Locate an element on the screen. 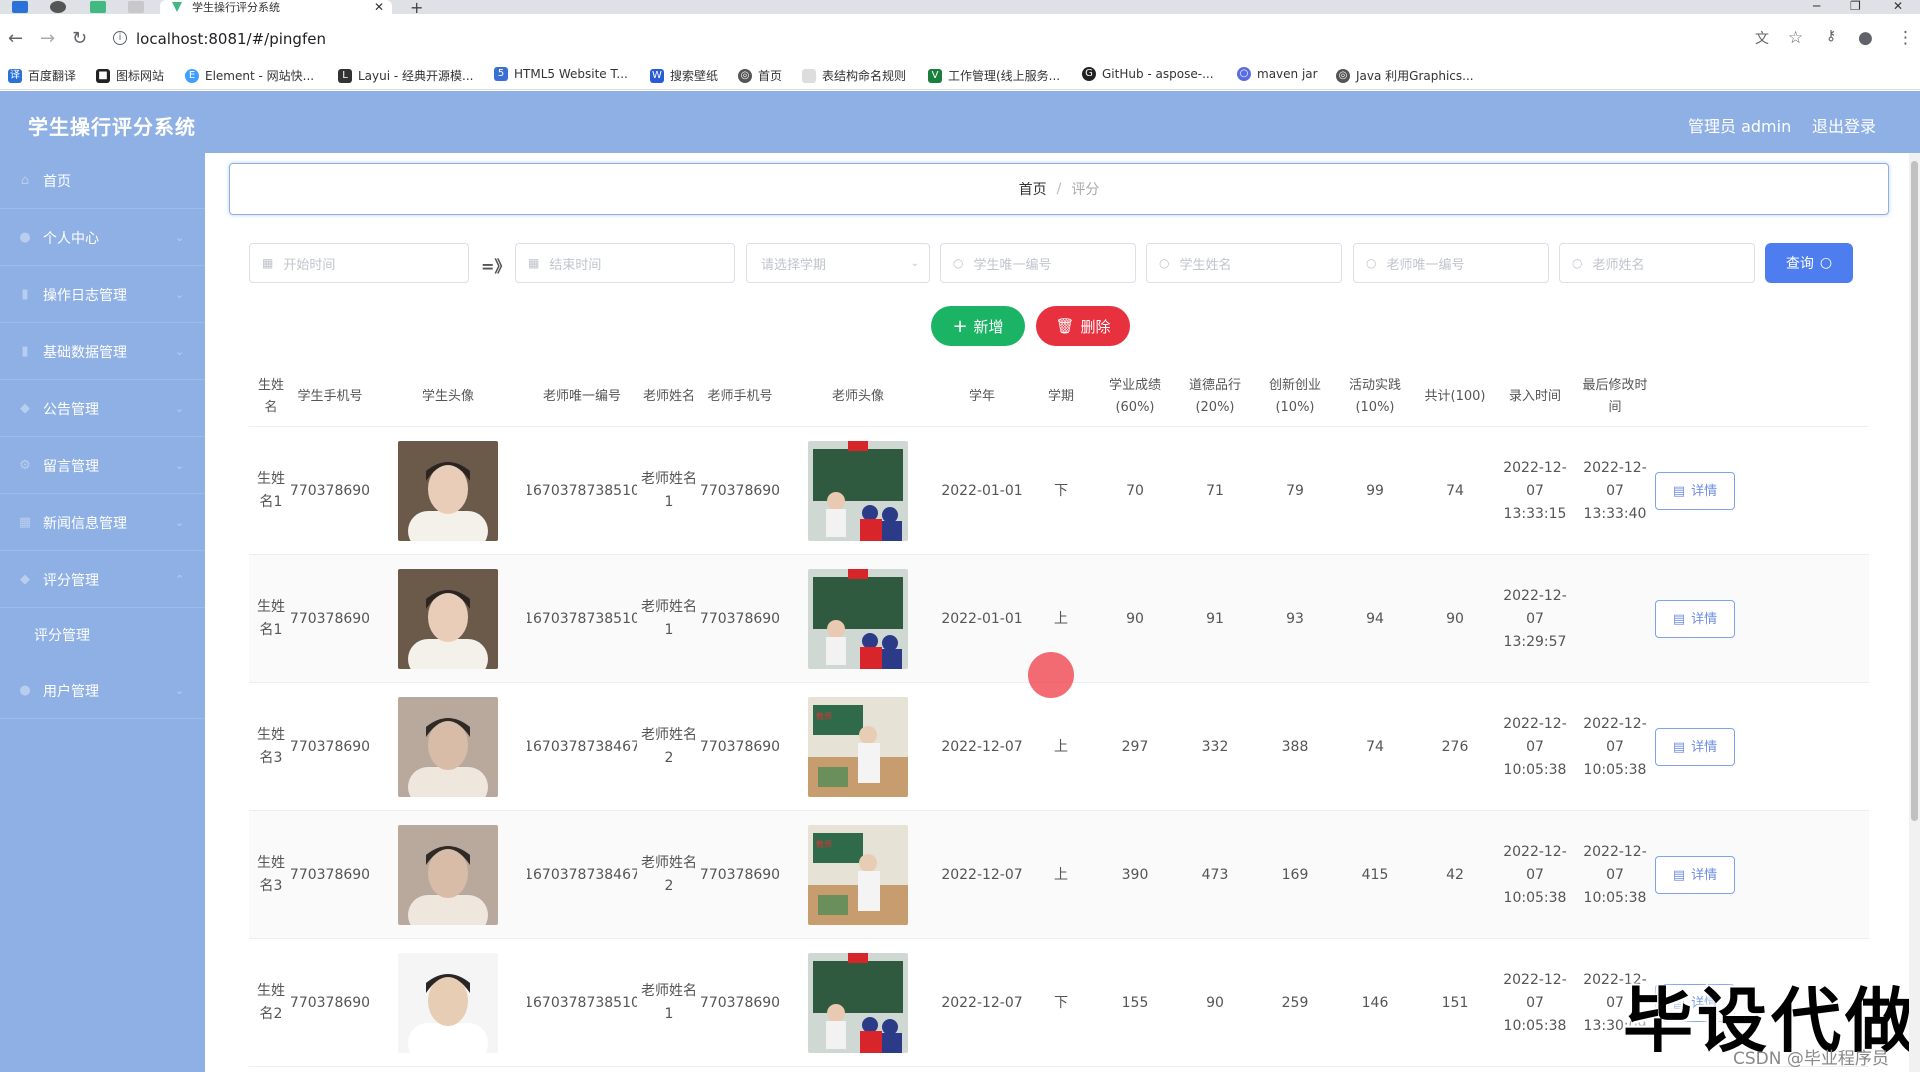 The height and width of the screenshot is (1072, 1920). column-header: 活动实践(10%) is located at coordinates (1374, 396).